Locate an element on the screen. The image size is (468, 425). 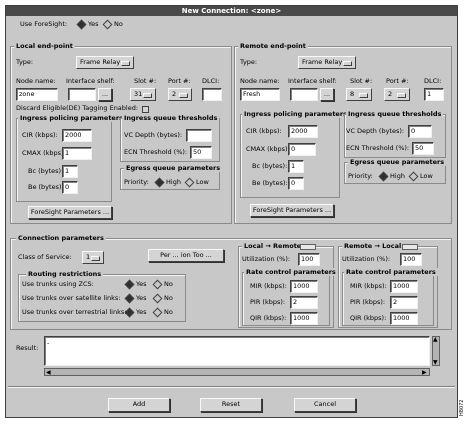
class-of-service-label: Class of Service: is located at coordinates (45, 257).